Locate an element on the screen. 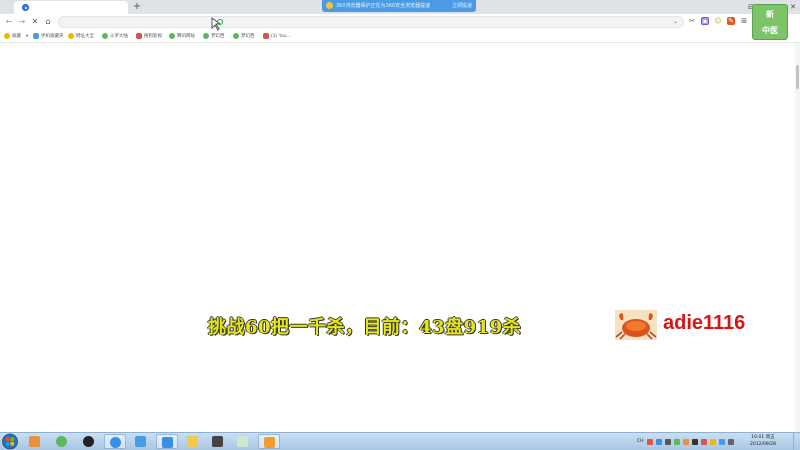 This screenshot has width=800, height=450. system-tray: CH is located at coordinates (685, 441).